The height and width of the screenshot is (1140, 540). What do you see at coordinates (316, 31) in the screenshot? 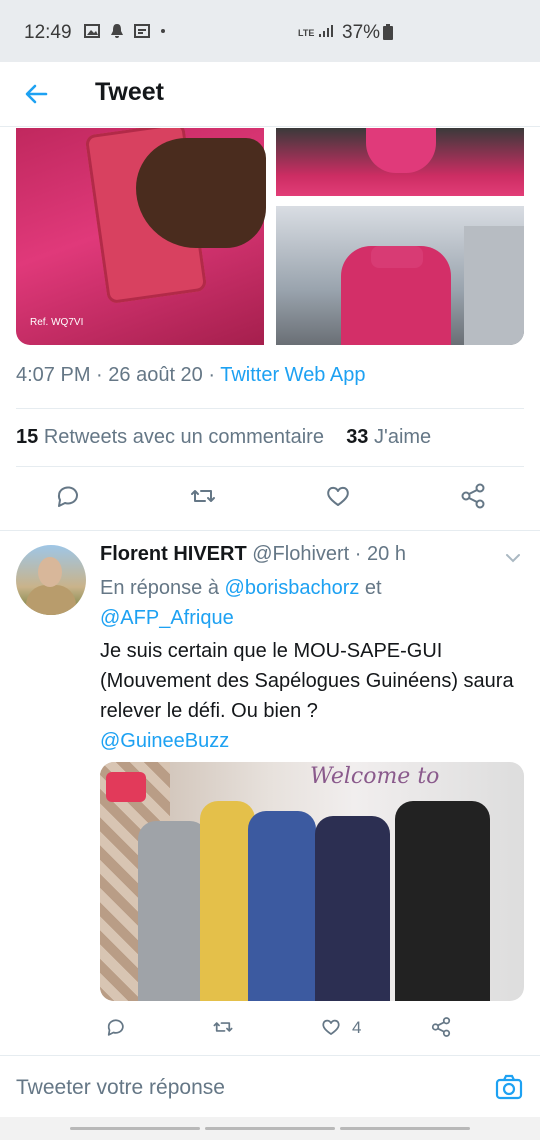
I see `signal-group: LTE` at bounding box center [316, 31].